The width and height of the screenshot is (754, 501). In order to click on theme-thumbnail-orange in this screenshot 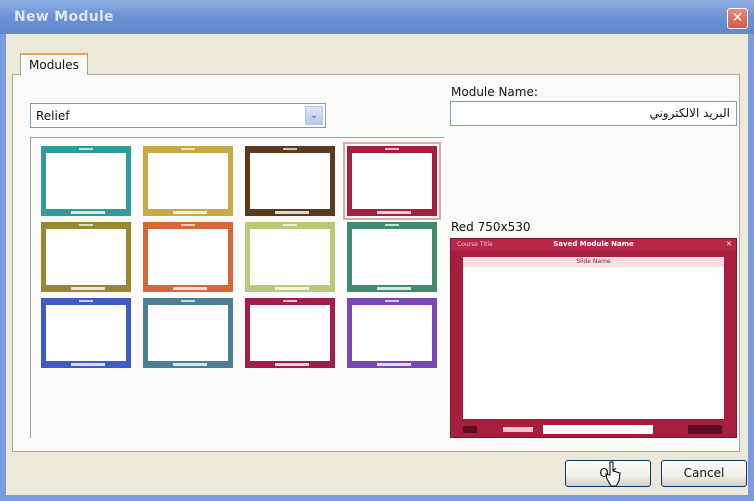, I will do `click(188, 257)`.